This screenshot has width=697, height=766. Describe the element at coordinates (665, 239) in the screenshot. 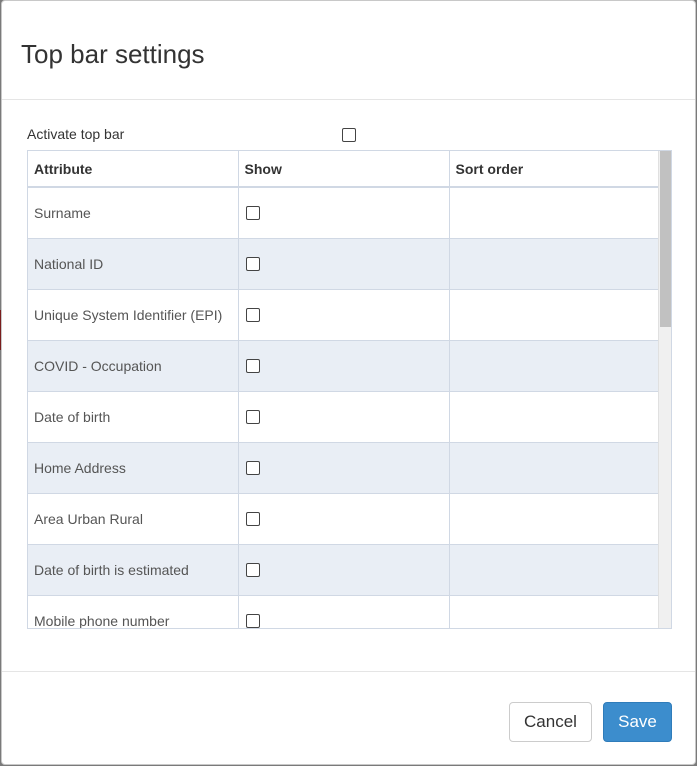

I see `scrollbar-thumb` at that location.